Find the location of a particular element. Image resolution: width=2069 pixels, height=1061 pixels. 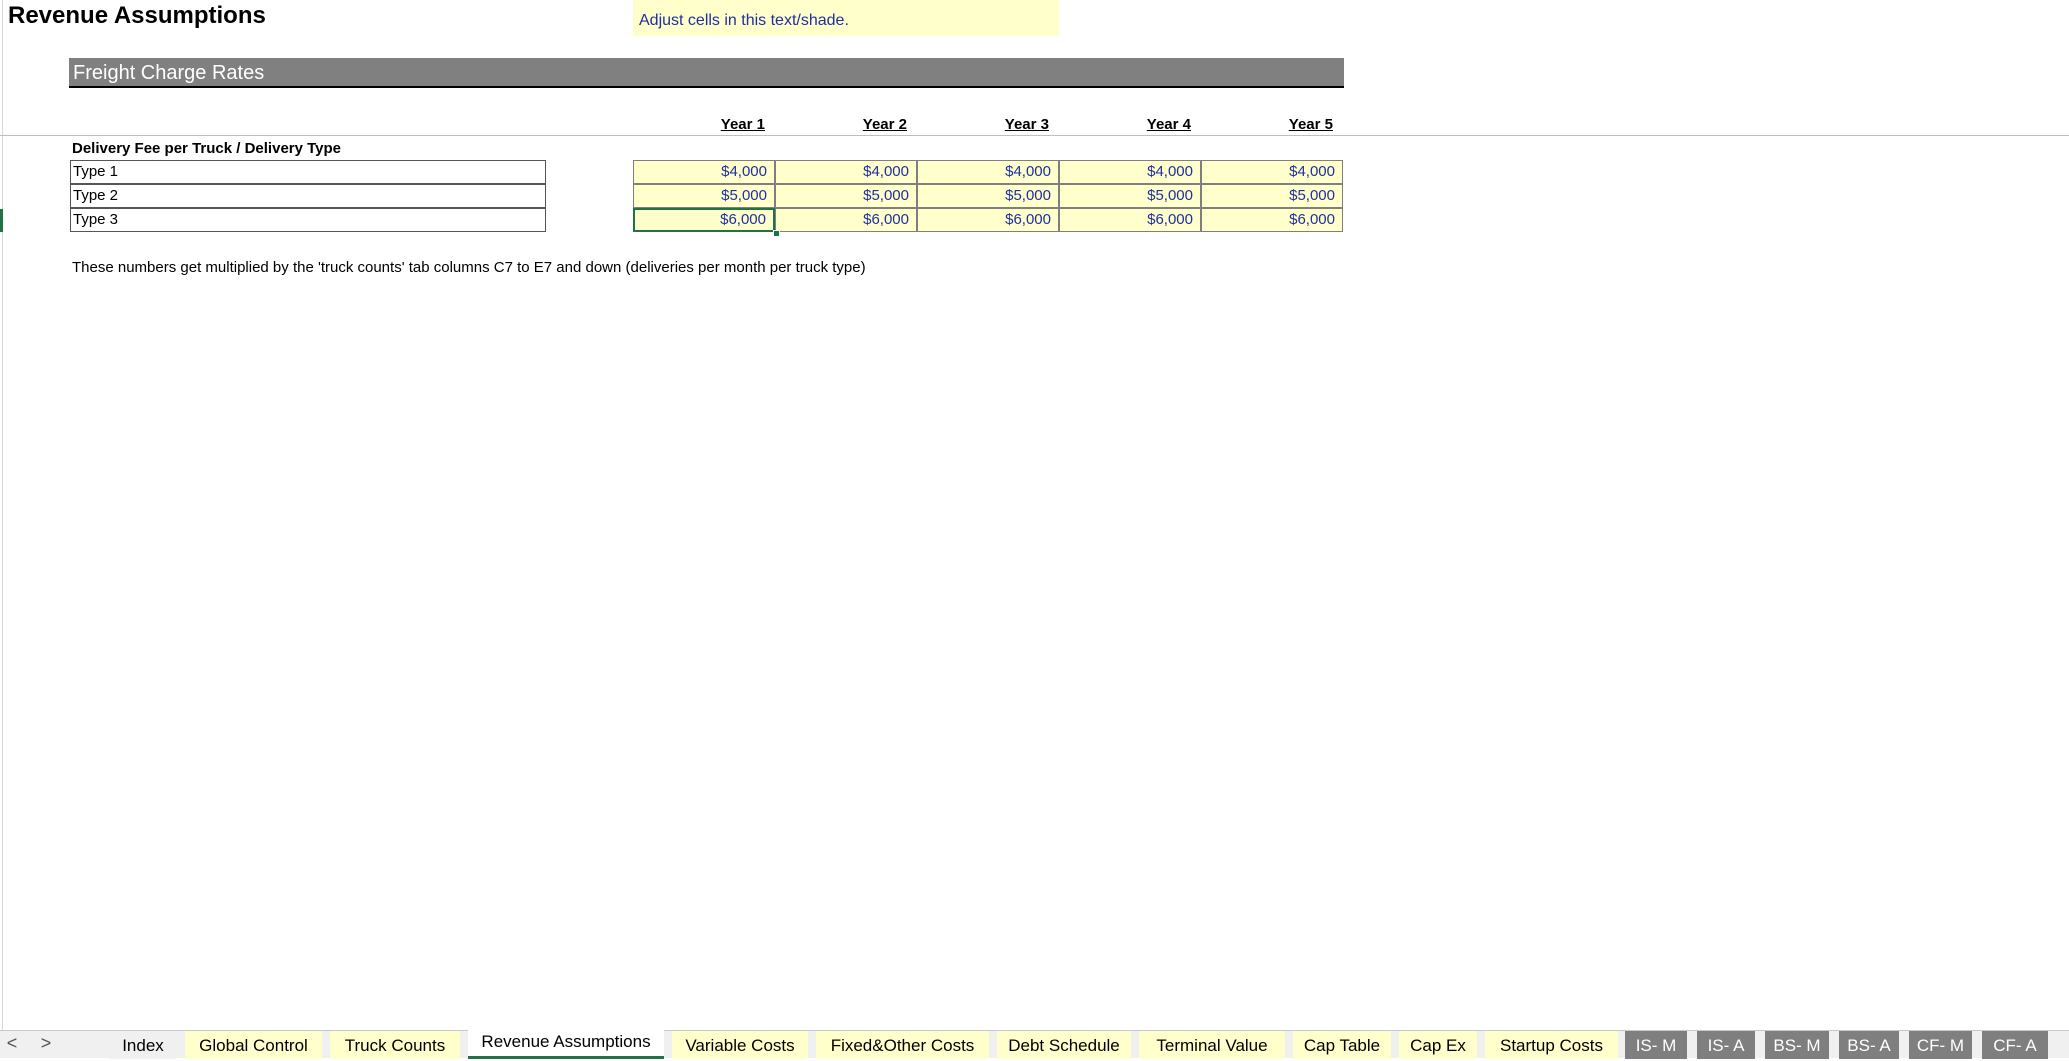

tab-startup-costs: Startup Costs is located at coordinates (1551, 1045).